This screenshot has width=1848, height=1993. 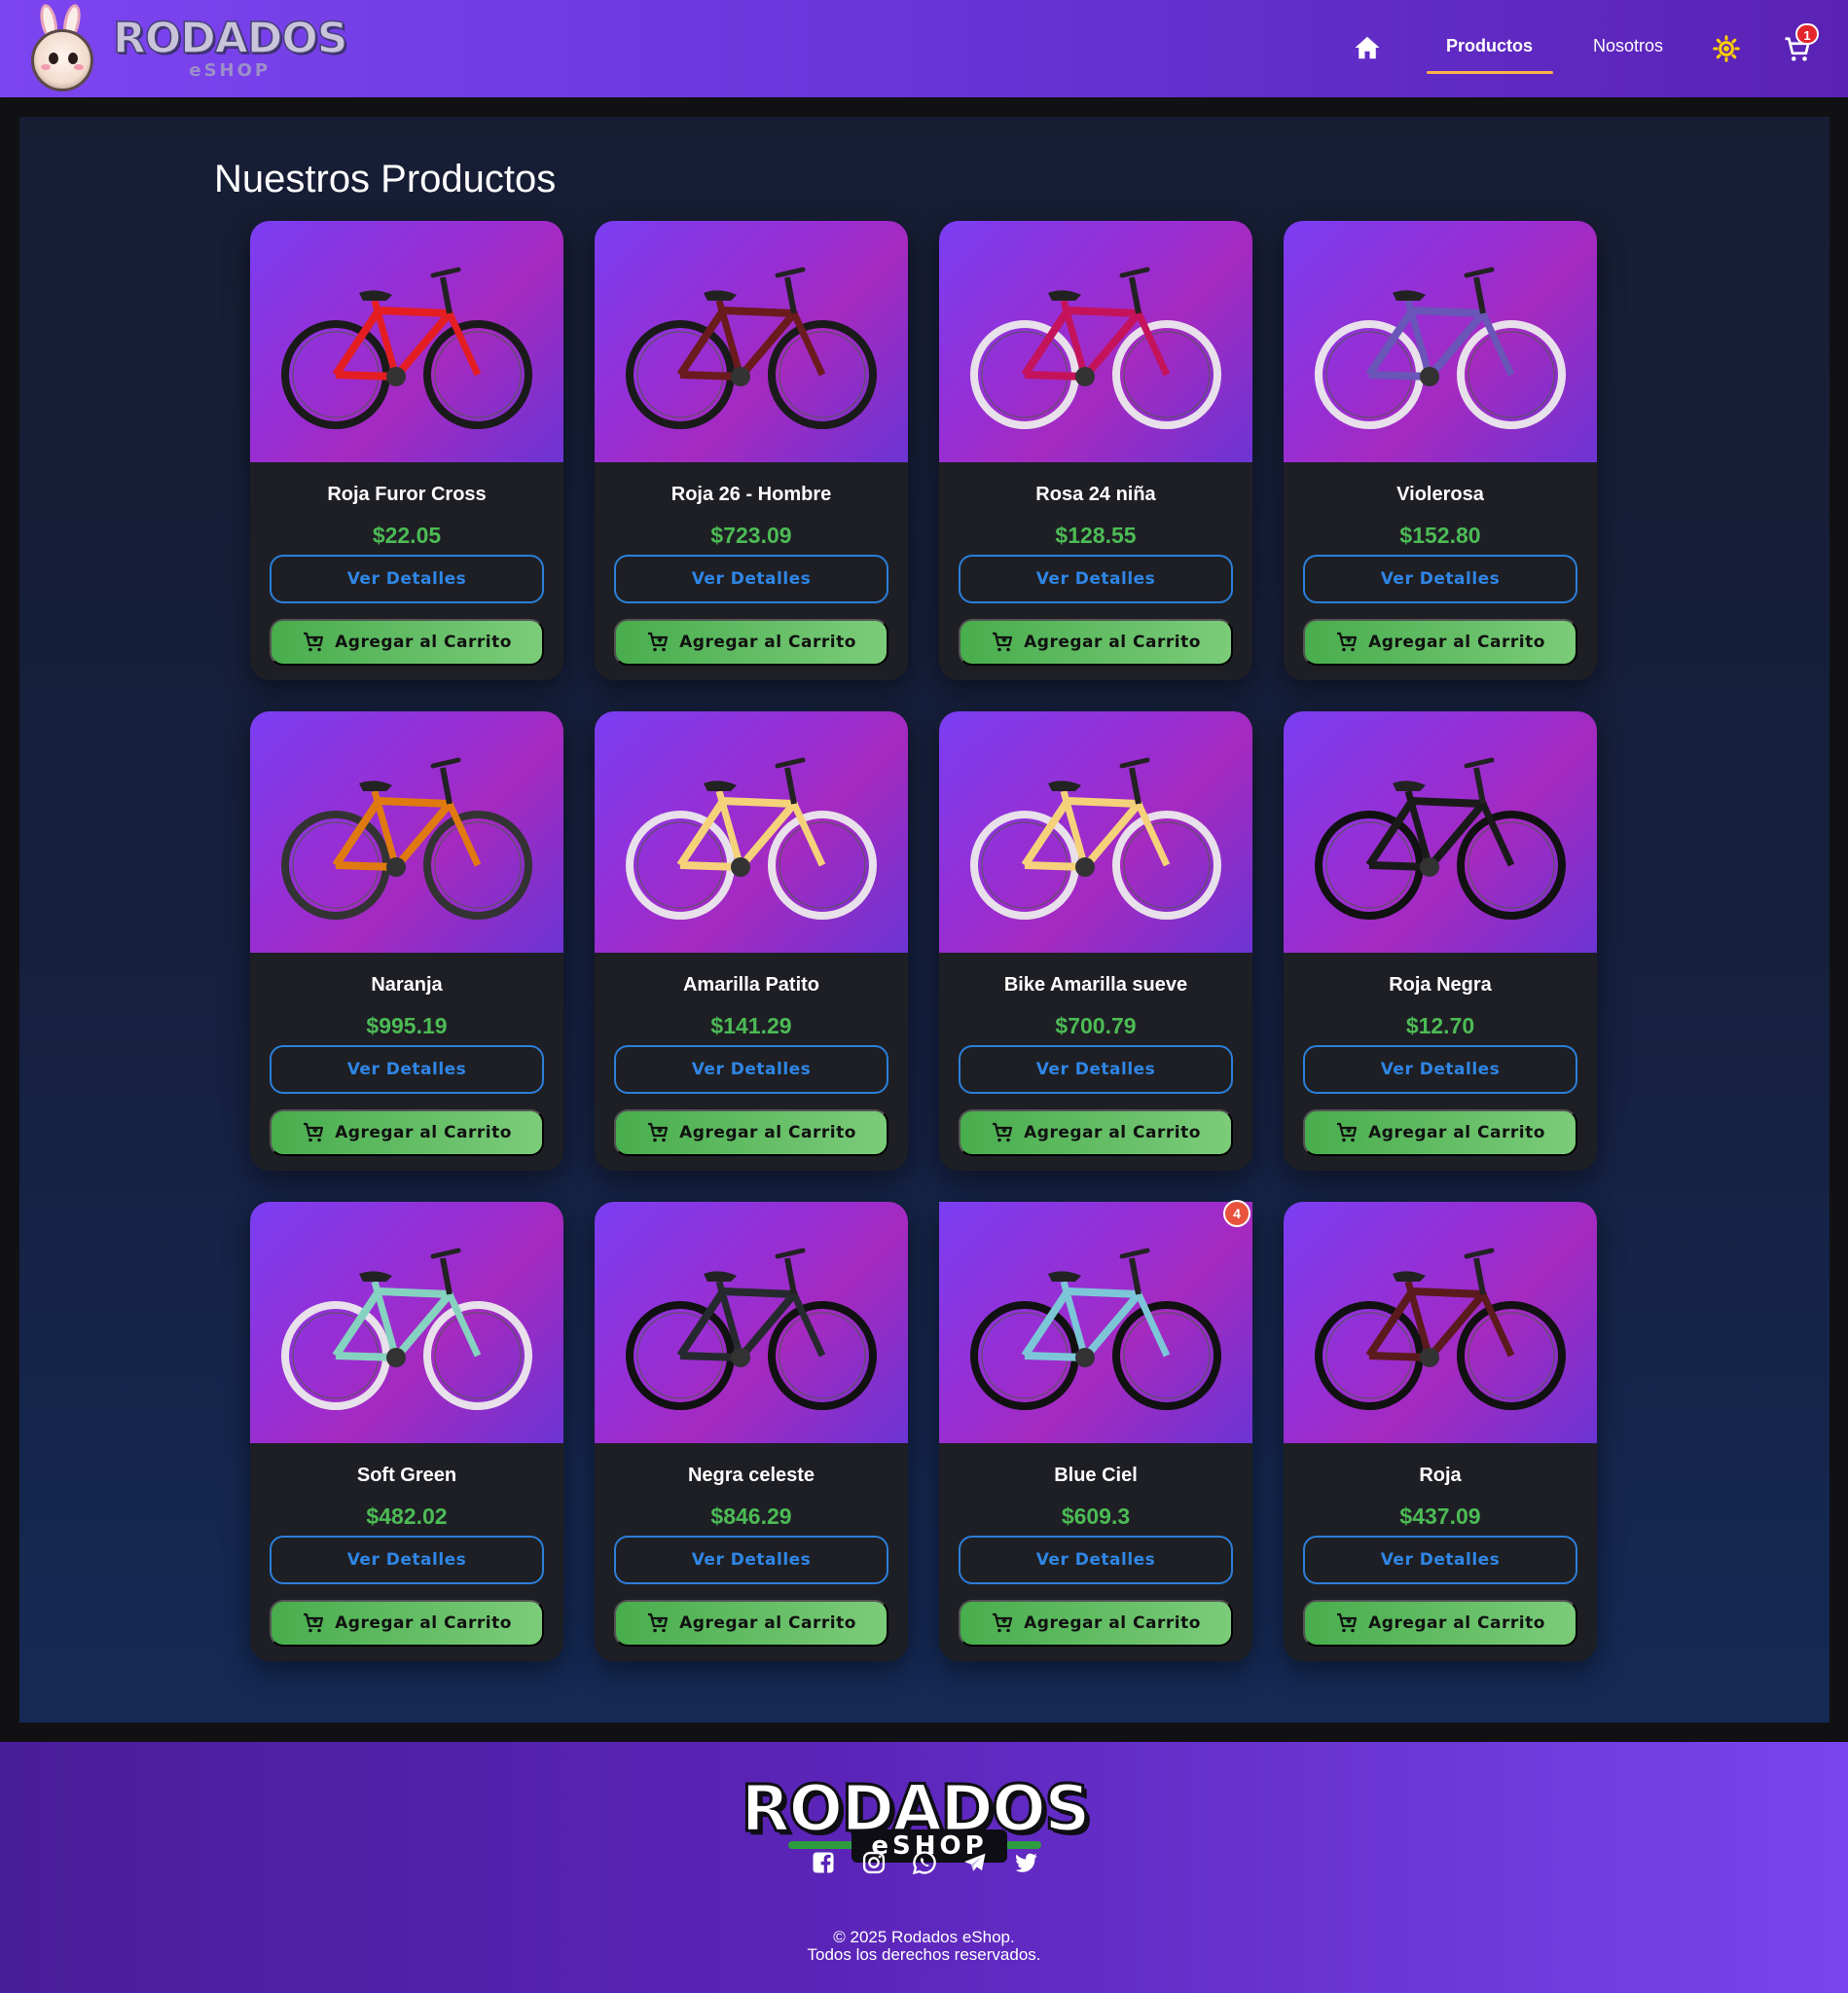 What do you see at coordinates (924, 1954) in the screenshot?
I see `rights-line: Todos los derechos reservados.` at bounding box center [924, 1954].